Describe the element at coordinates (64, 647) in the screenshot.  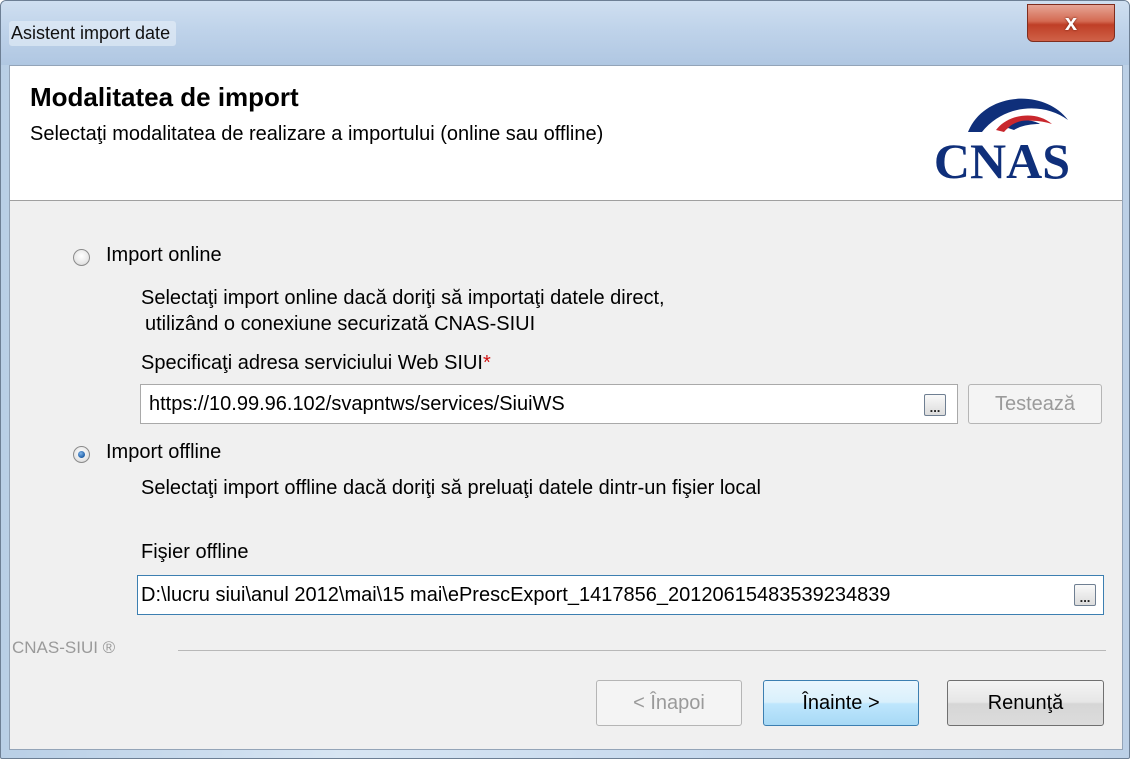
I see `footer-brand: CNAS-SIUI ®` at that location.